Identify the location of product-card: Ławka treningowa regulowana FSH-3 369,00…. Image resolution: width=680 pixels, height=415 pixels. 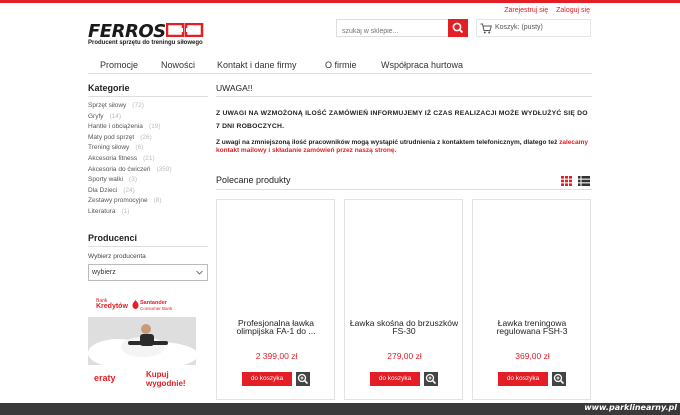
(531, 299).